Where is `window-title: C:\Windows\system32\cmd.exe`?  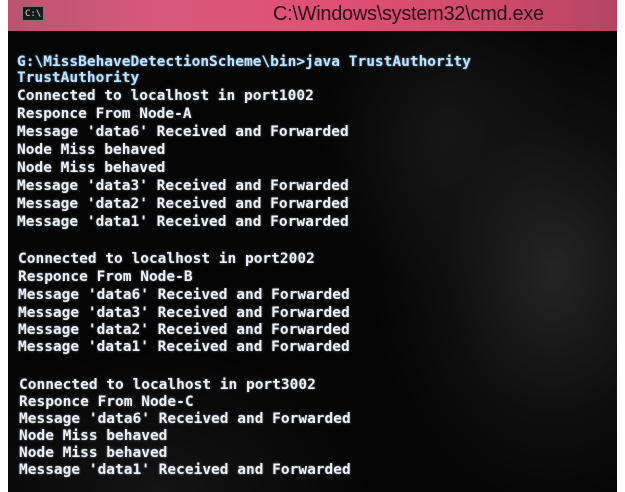
window-title: C:\Windows\system32\cmd.exe is located at coordinates (408, 14).